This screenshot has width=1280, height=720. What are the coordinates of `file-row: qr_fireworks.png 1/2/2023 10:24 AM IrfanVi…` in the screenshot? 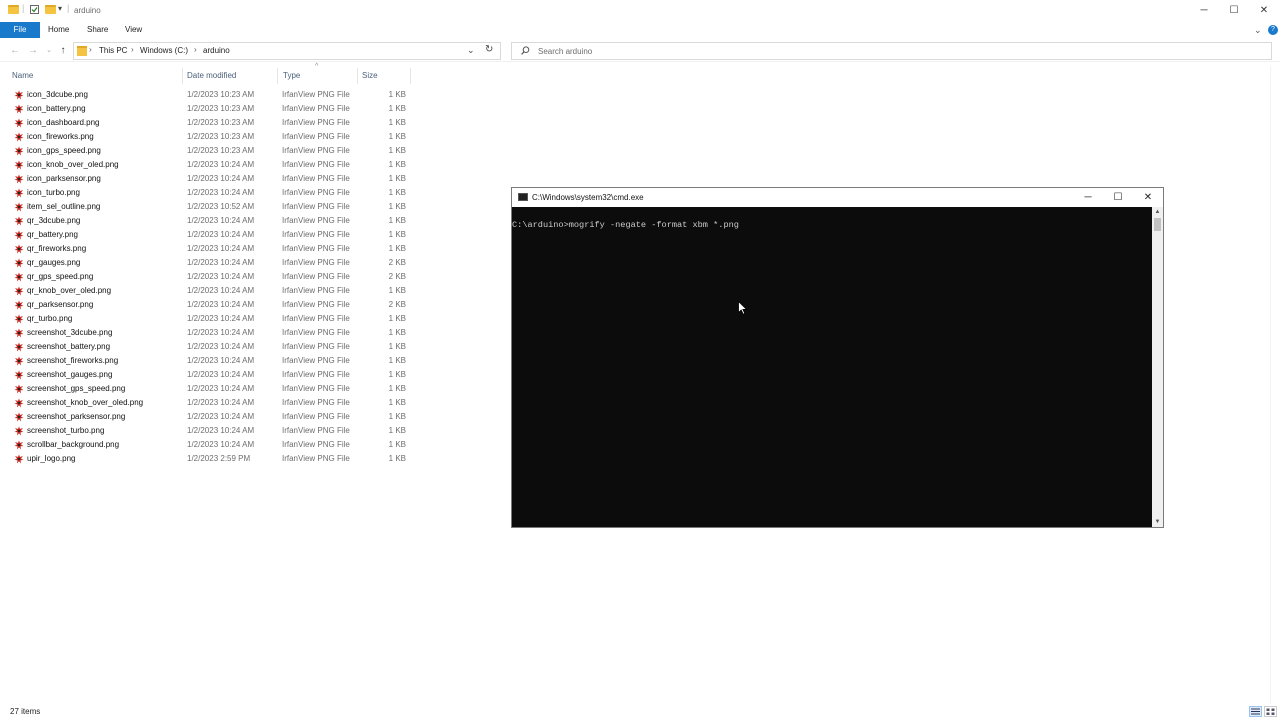 It's located at (206, 249).